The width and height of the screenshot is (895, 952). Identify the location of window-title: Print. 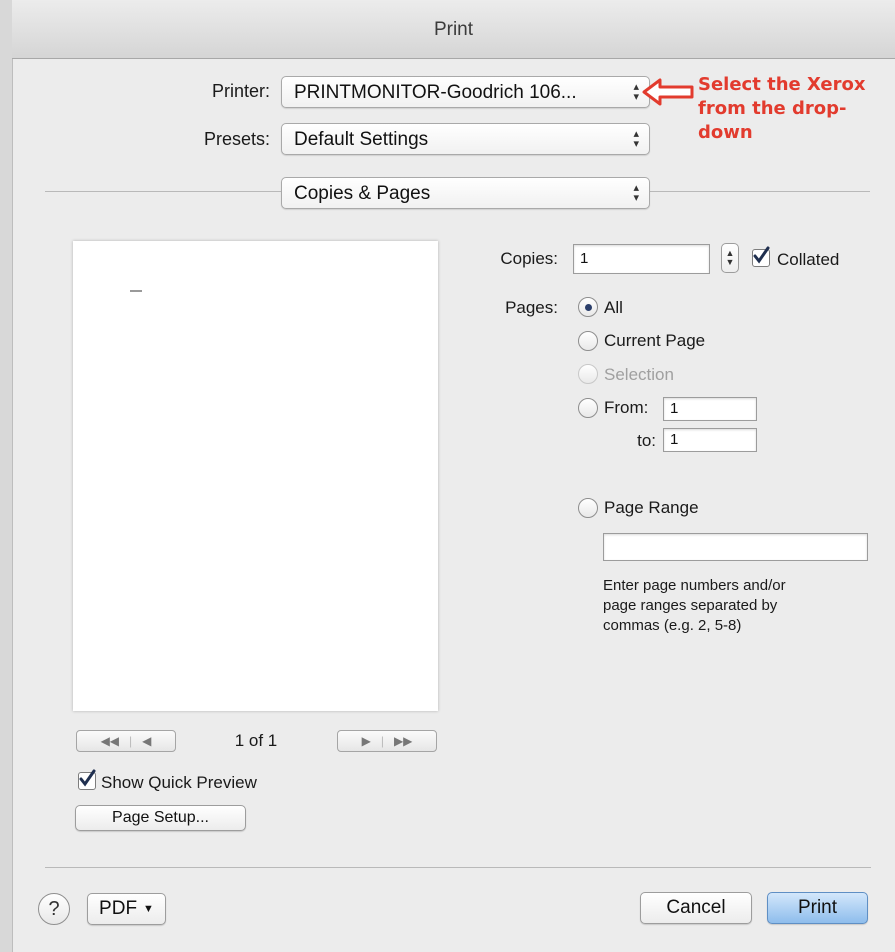
(453, 29).